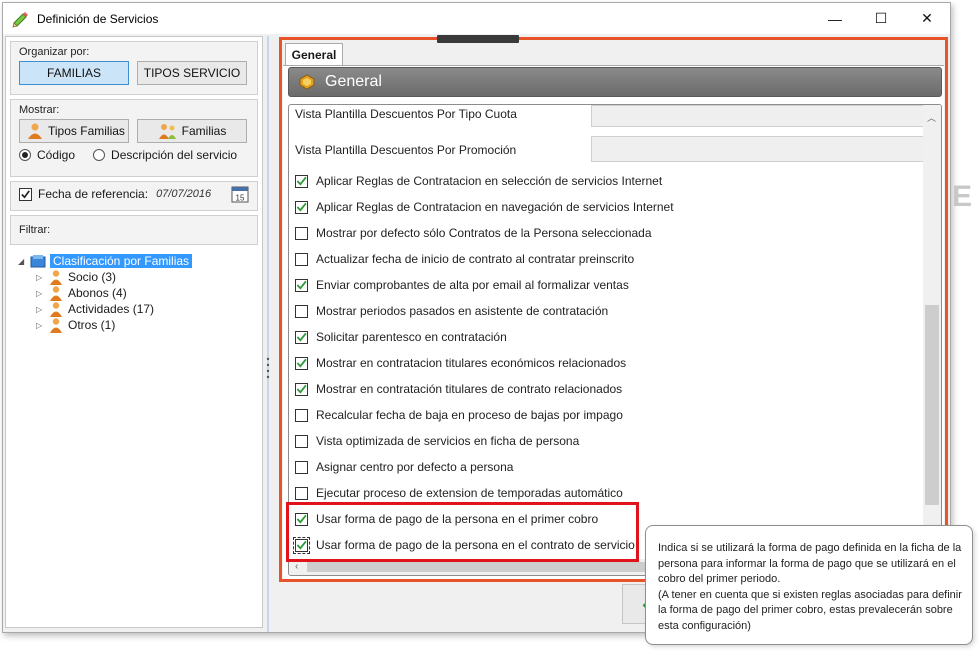 The height and width of the screenshot is (653, 979). I want to click on close-button: ✕, so click(927, 18).